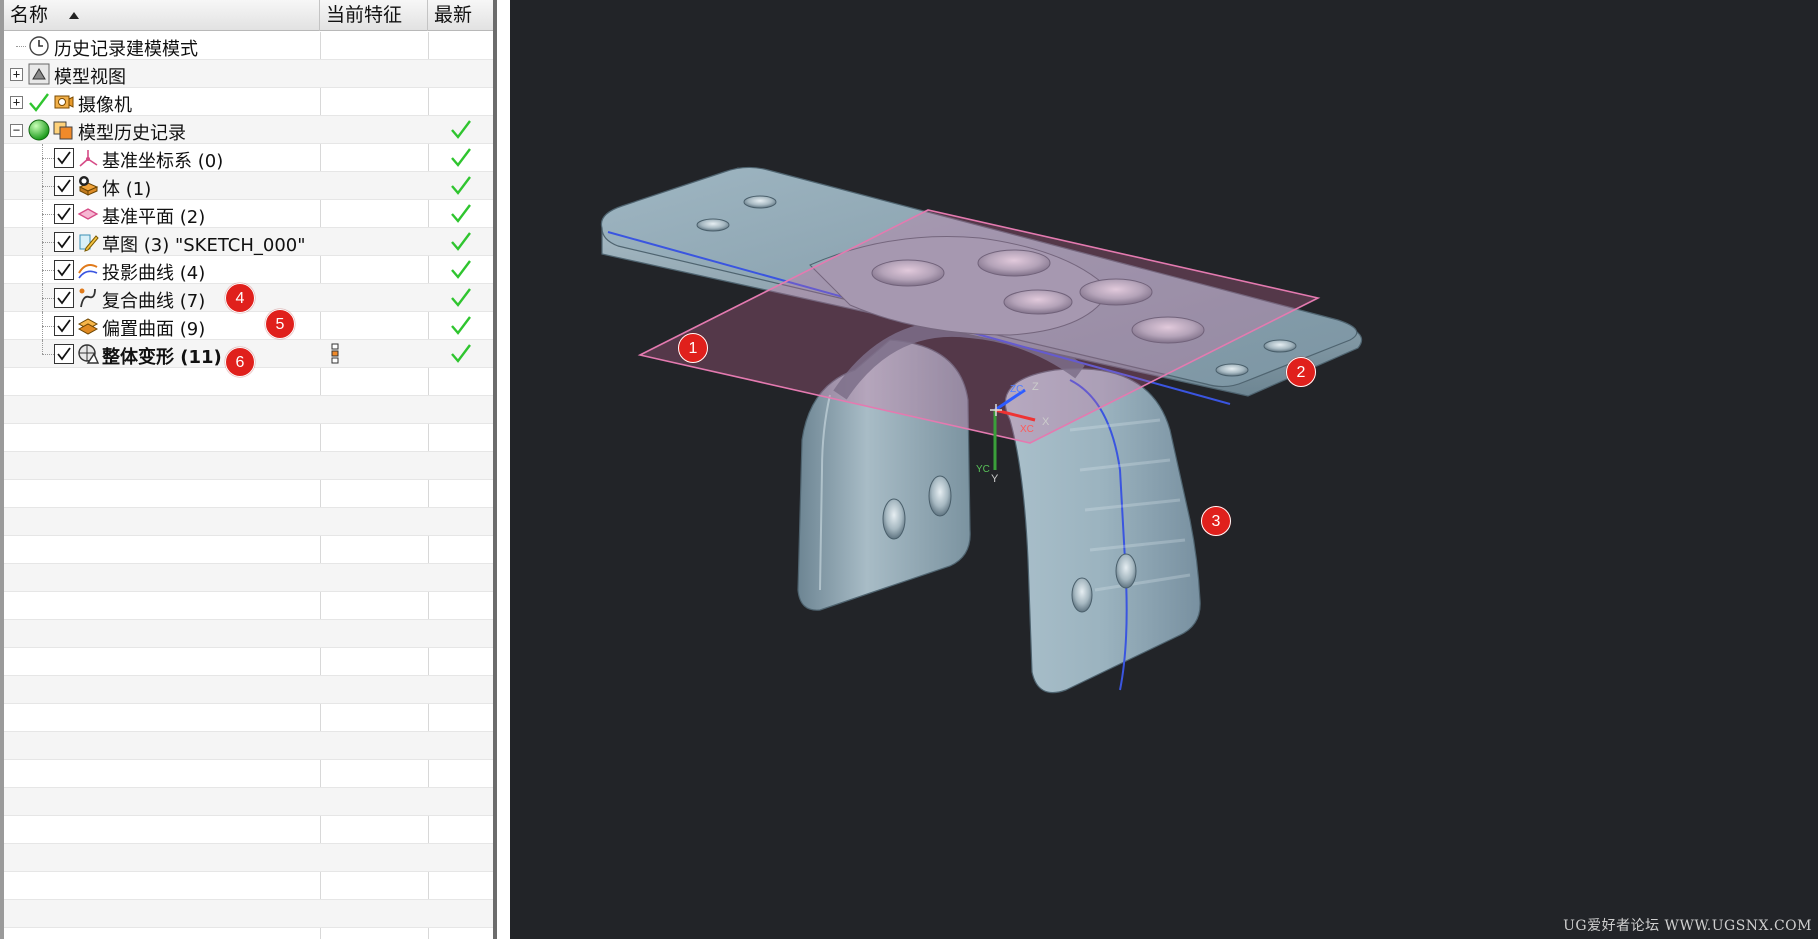  I want to click on node-label: 整体变形 (11), so click(162, 357).